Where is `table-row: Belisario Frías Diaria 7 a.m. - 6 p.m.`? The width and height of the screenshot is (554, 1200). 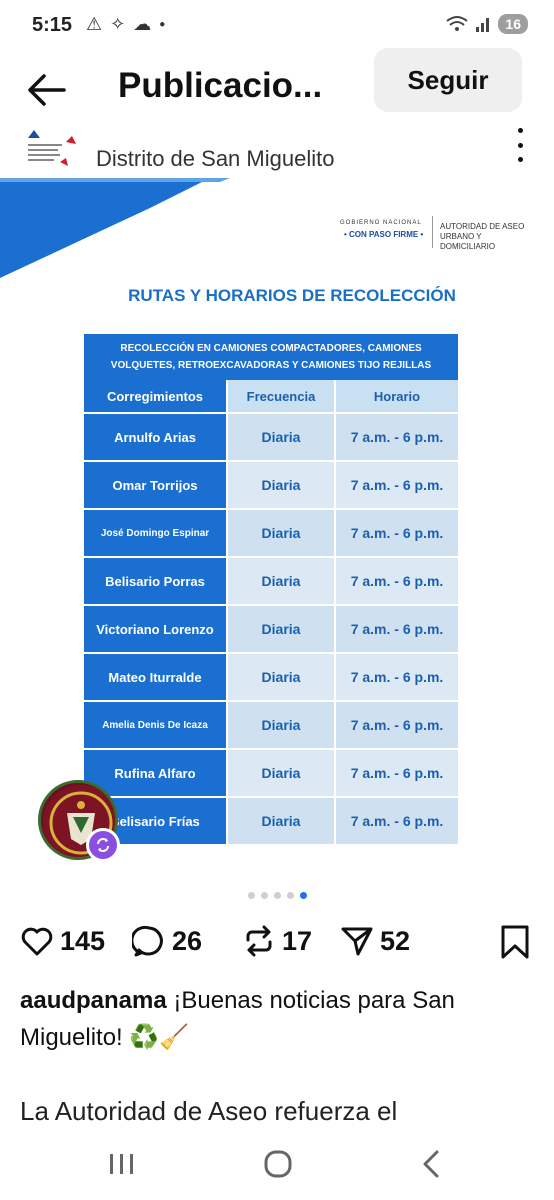 table-row: Belisario Frías Diaria 7 a.m. - 6 p.m. is located at coordinates (271, 820).